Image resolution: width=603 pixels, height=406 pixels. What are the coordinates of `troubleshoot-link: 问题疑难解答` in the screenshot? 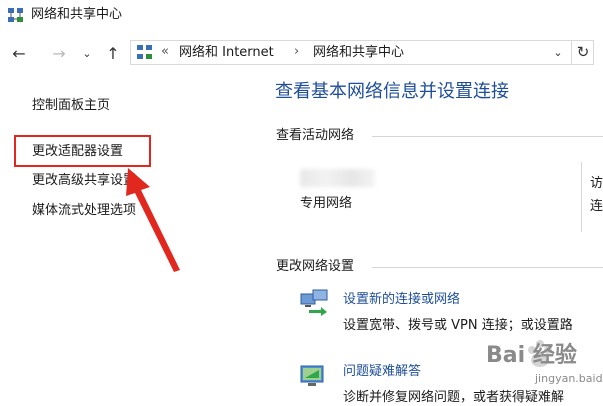 It's located at (382, 371).